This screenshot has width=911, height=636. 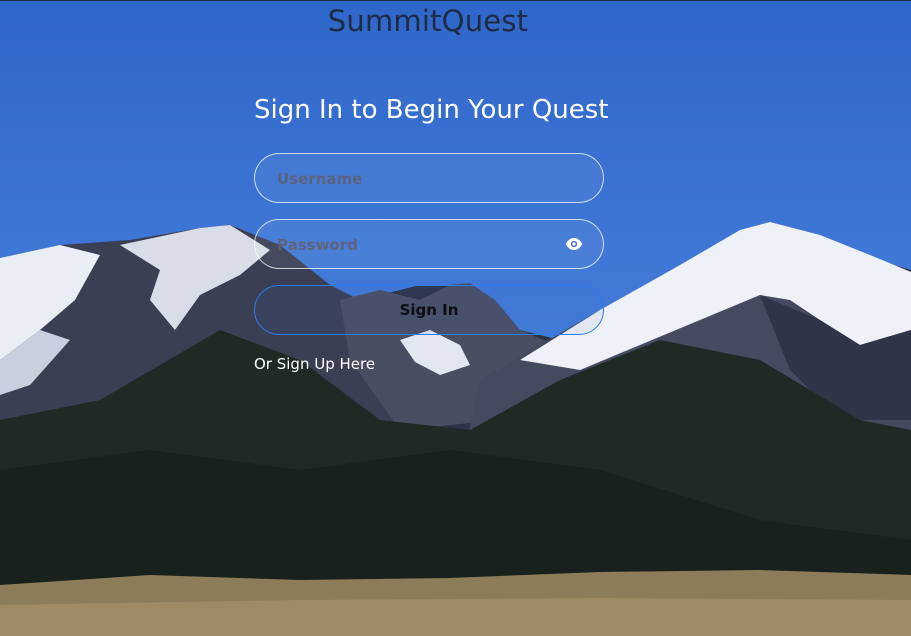 What do you see at coordinates (429, 310) in the screenshot?
I see `sign-in-button: Sign In` at bounding box center [429, 310].